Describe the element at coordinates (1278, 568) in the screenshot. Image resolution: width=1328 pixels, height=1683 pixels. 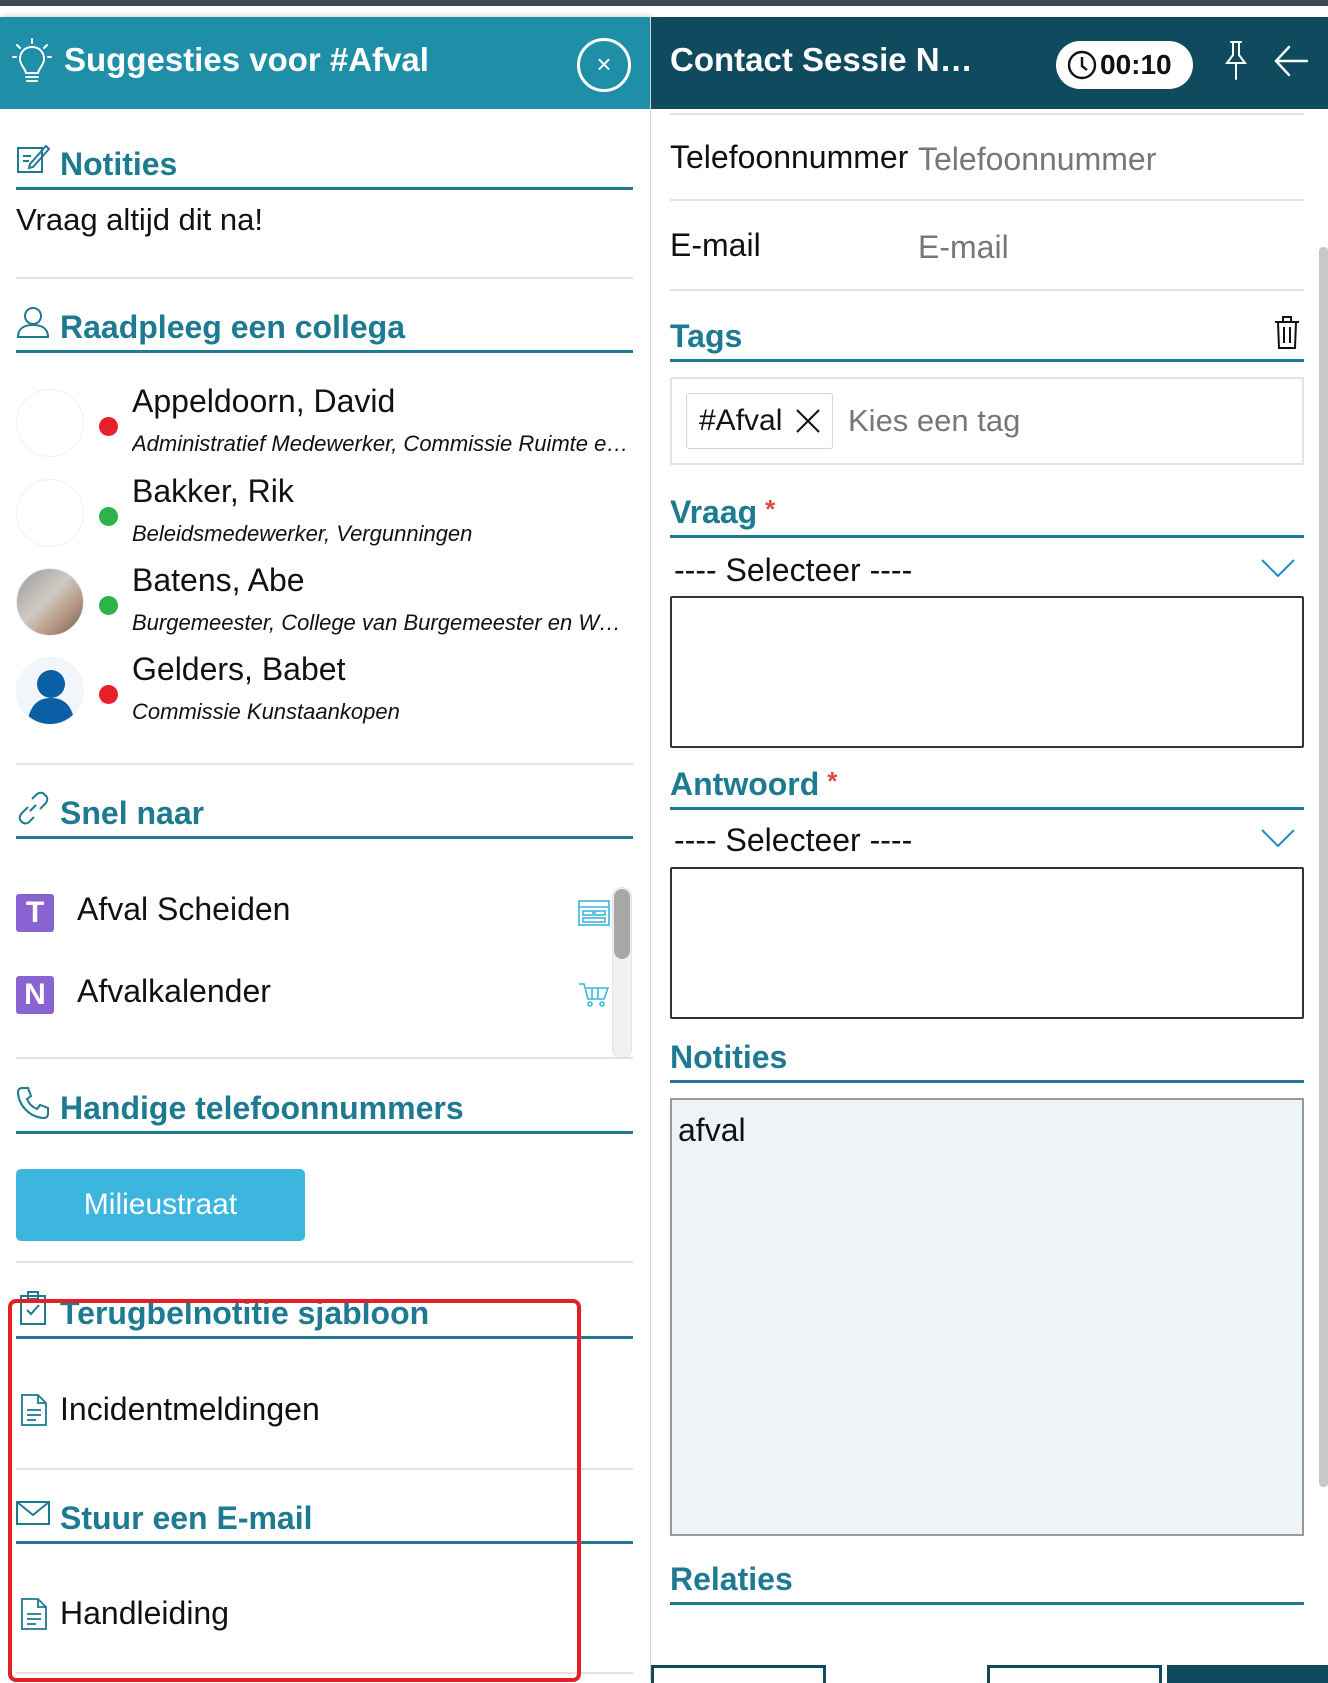
I see `chevron-down-icon` at that location.